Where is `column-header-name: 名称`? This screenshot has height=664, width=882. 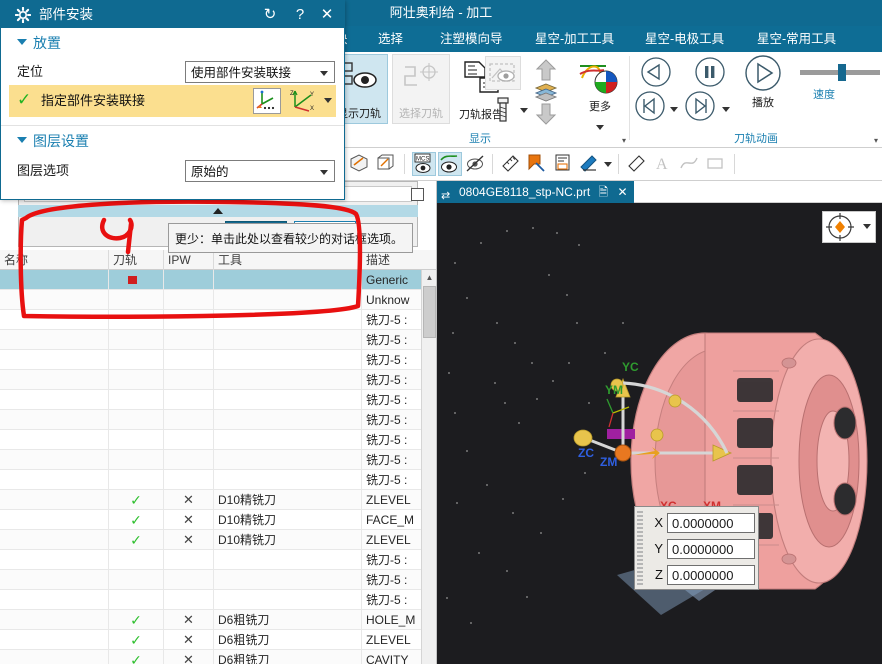 column-header-name: 名称 is located at coordinates (54, 260).